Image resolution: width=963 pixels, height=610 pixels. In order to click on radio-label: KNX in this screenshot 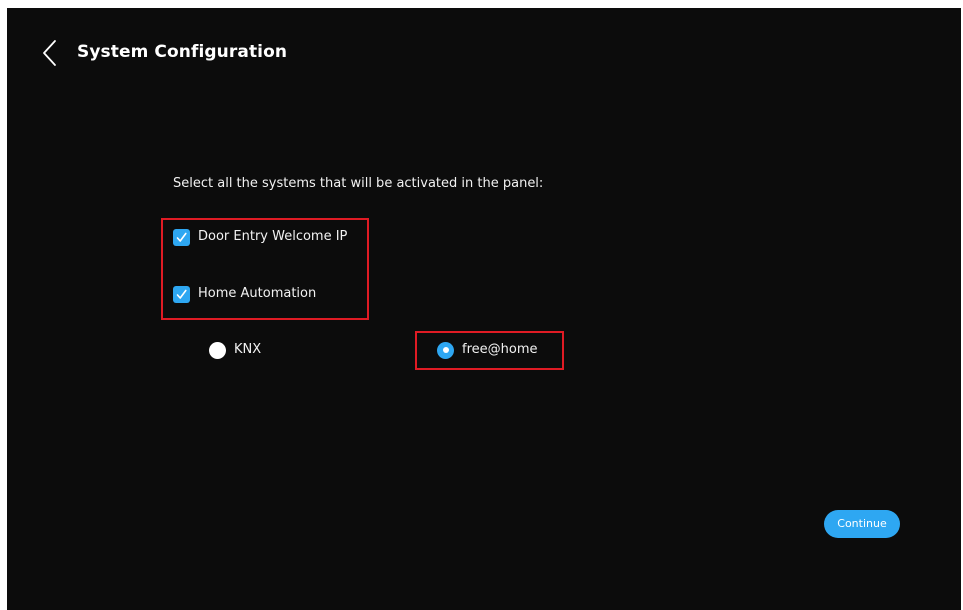, I will do `click(248, 349)`.